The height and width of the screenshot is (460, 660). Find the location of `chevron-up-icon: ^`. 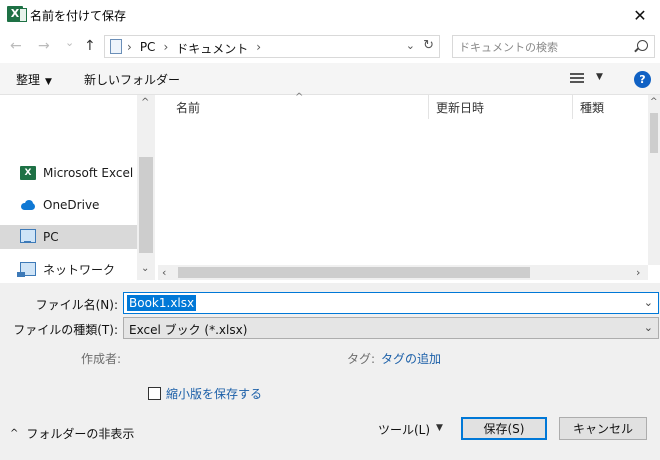

chevron-up-icon: ^ is located at coordinates (14, 433).